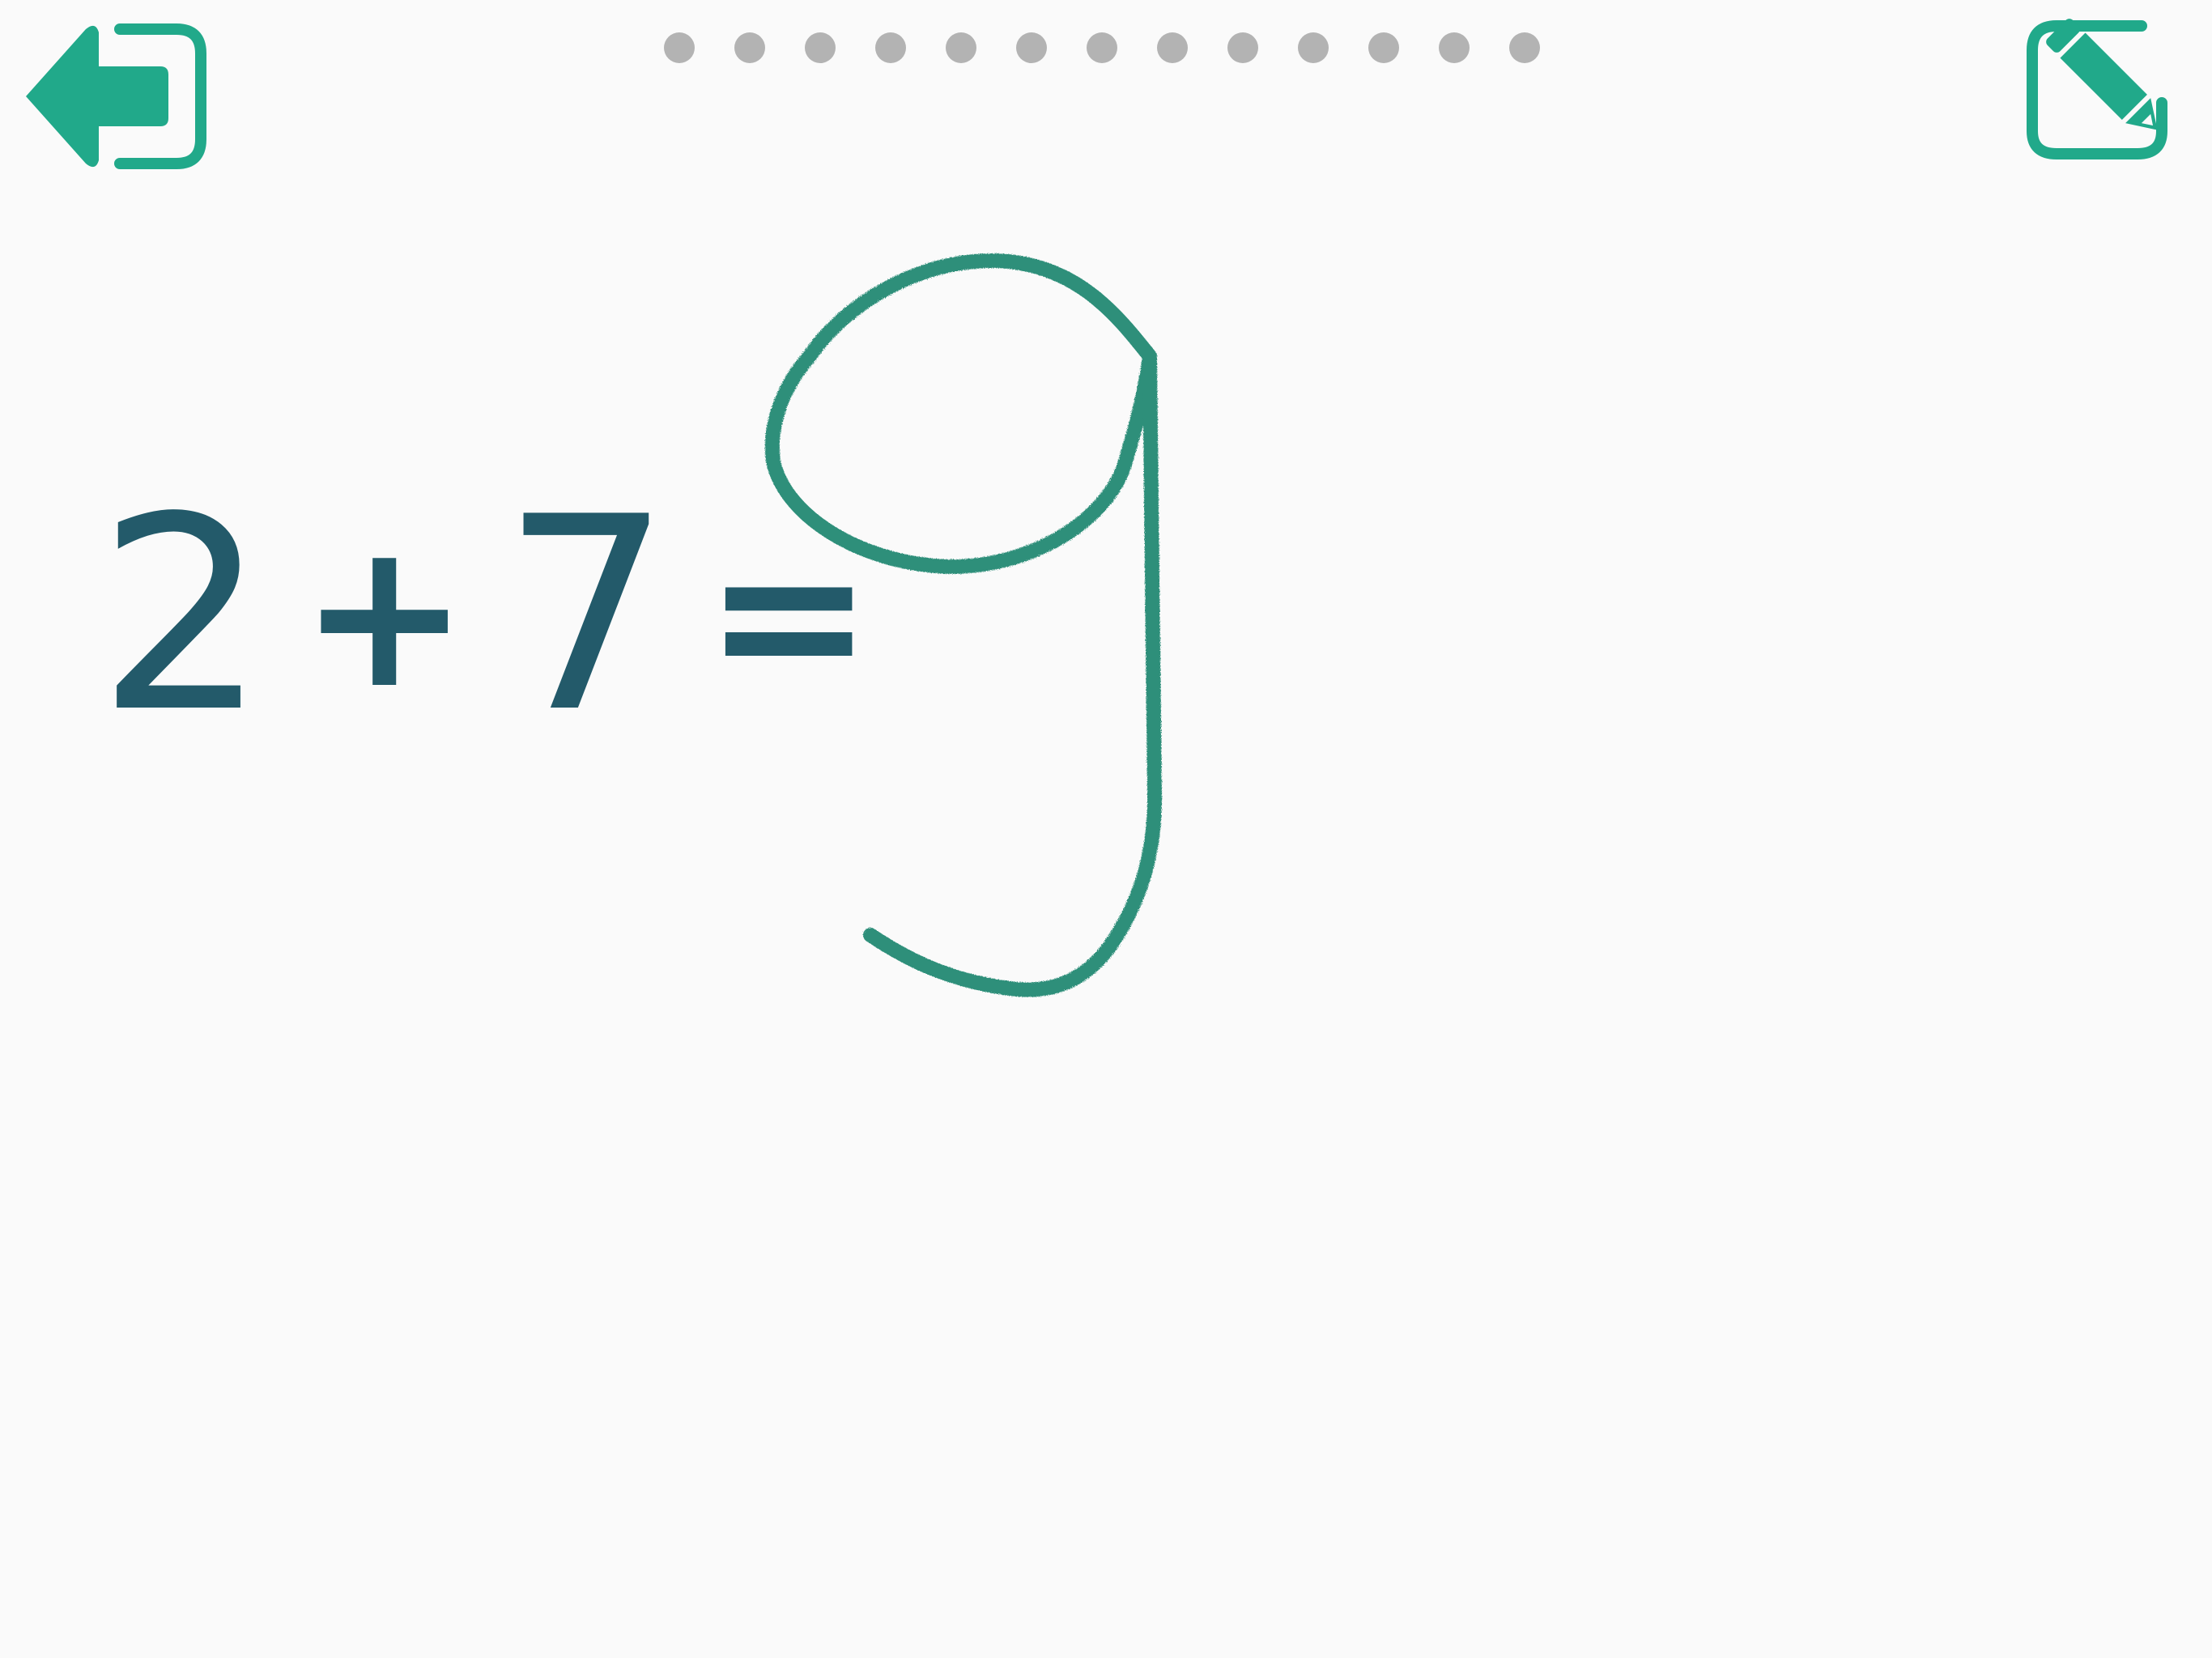 Image resolution: width=2212 pixels, height=1658 pixels. What do you see at coordinates (182, 615) in the screenshot?
I see `operand-1: 2` at bounding box center [182, 615].